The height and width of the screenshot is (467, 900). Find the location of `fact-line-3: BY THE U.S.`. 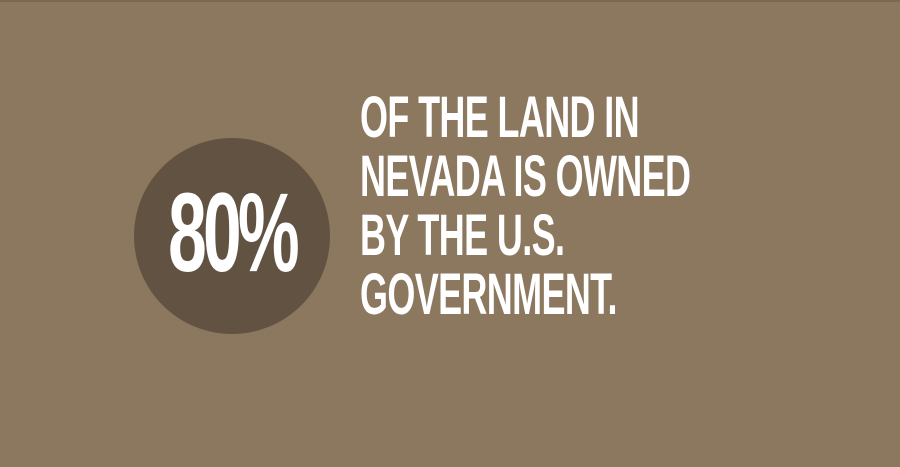

fact-line-3: BY THE U.S. is located at coordinates (462, 235).